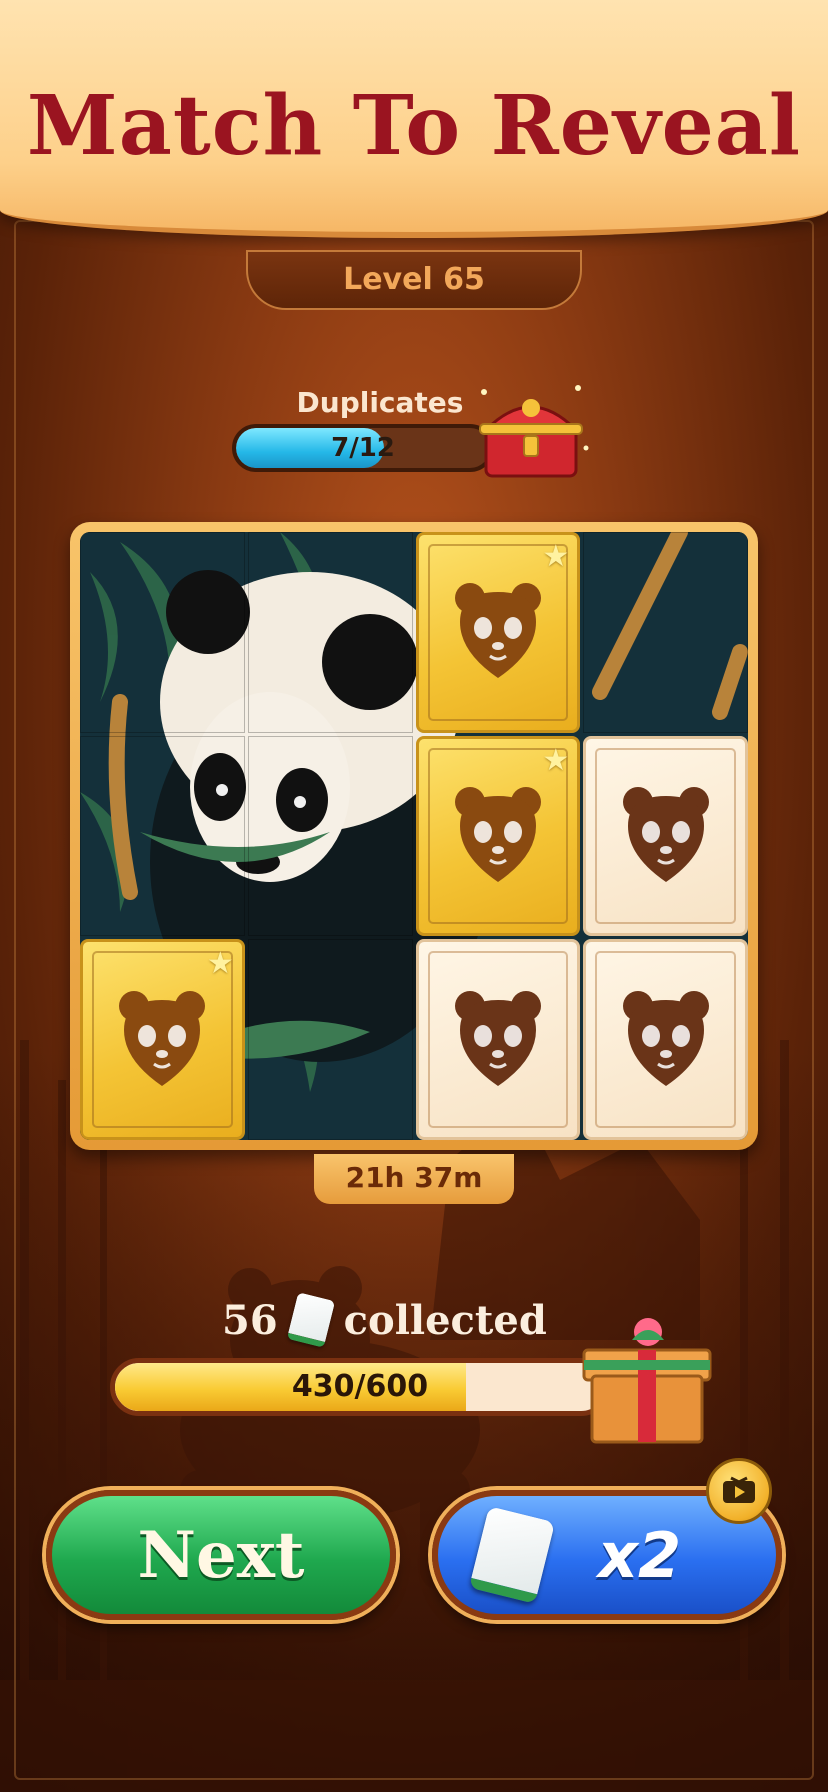  I want to click on next-button-label: Next, so click(221, 1555).